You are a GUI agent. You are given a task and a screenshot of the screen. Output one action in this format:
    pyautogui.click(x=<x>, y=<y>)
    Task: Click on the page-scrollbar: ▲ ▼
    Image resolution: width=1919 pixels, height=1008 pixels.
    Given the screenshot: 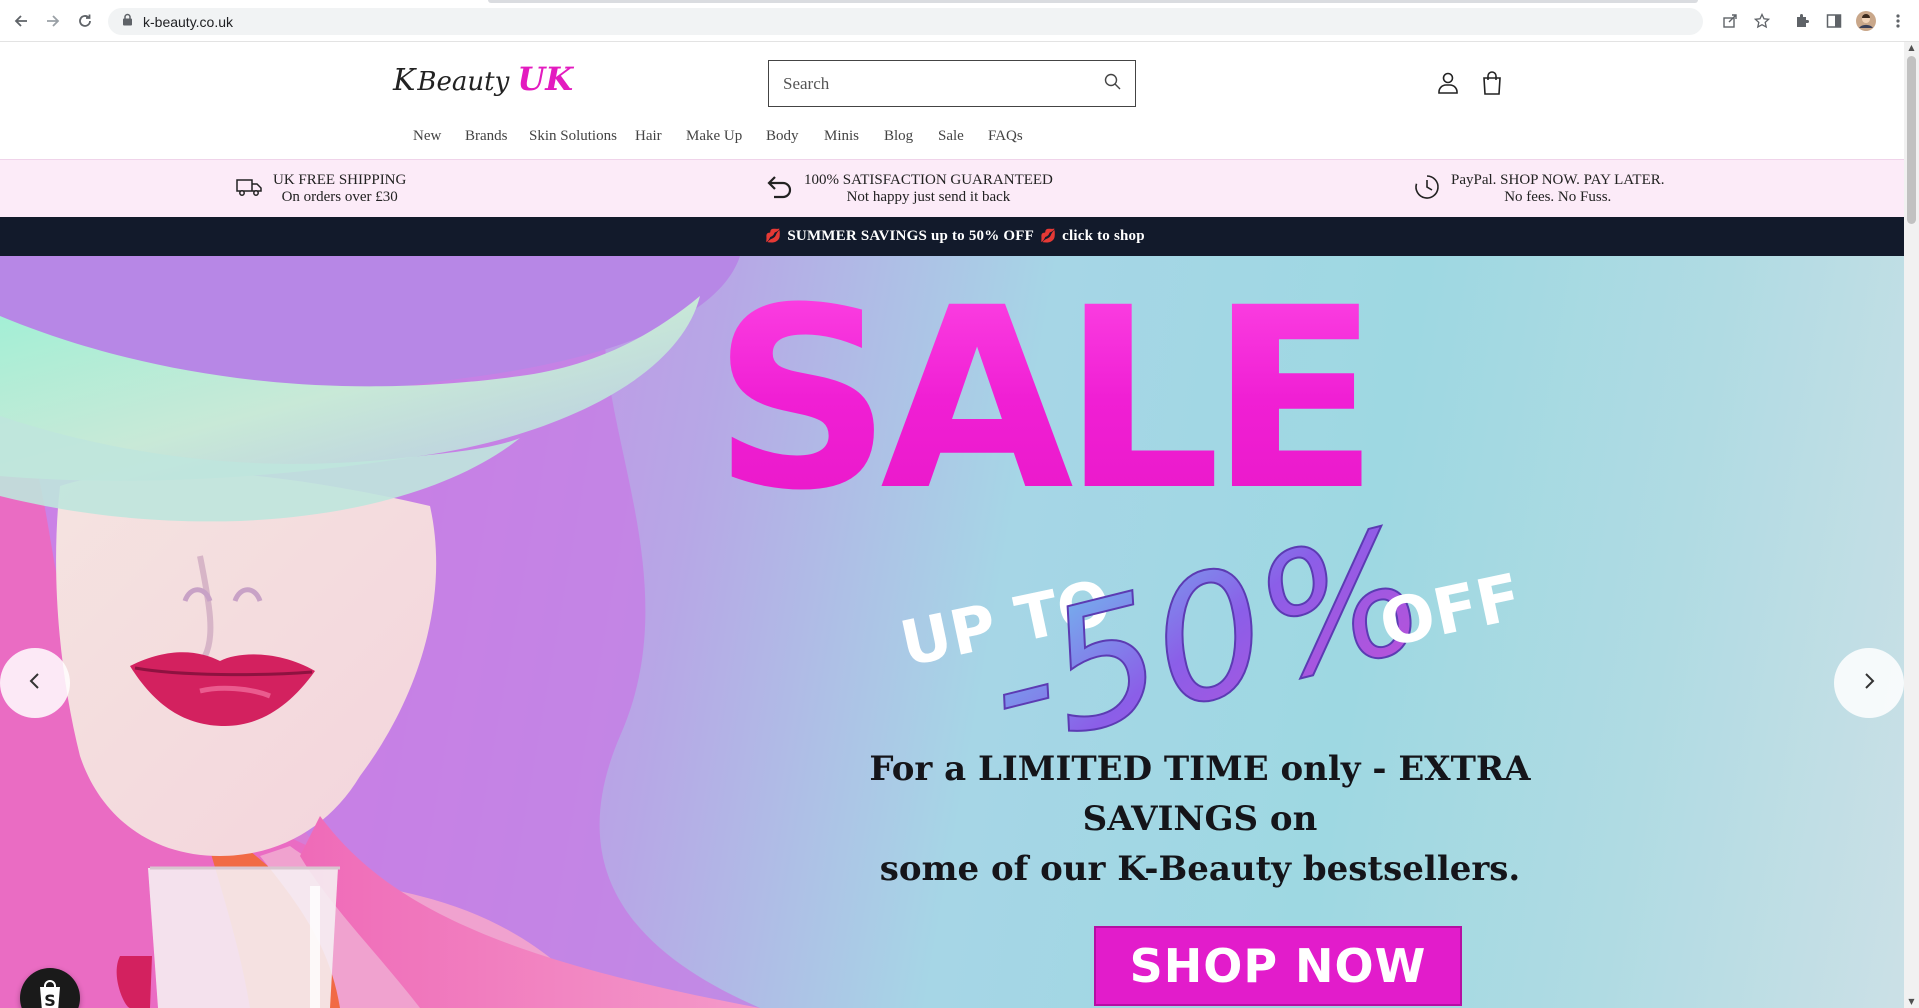 What is the action you would take?
    pyautogui.click(x=1911, y=525)
    